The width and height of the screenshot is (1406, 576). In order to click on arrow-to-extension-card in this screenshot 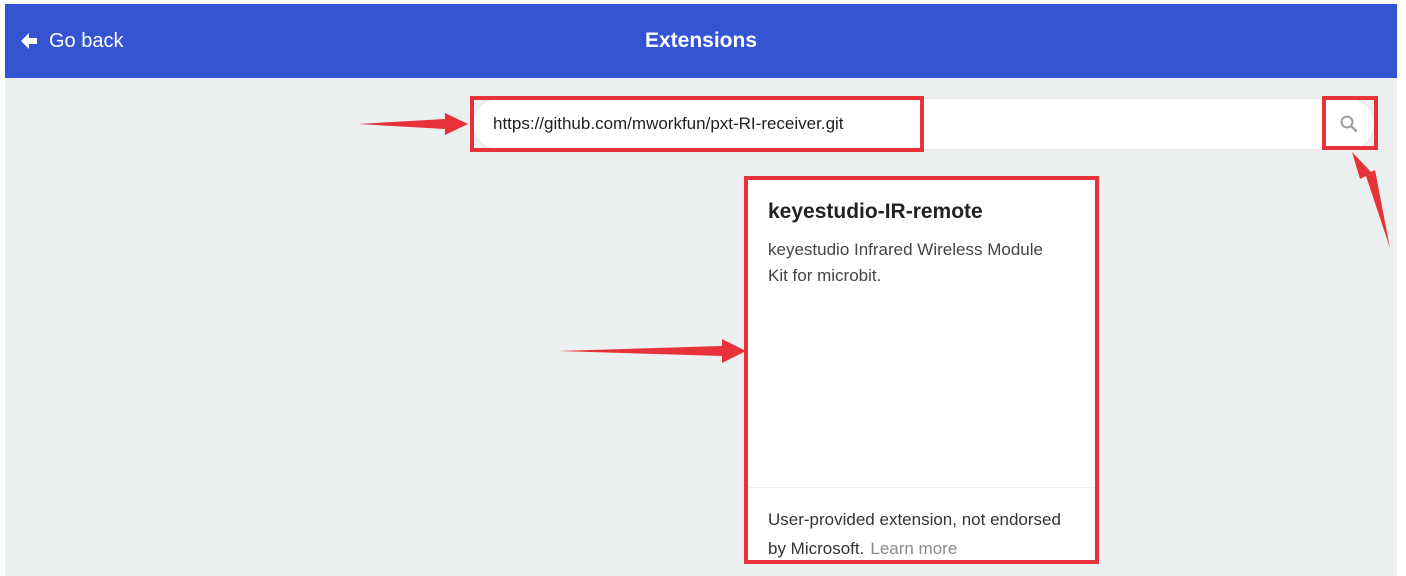, I will do `click(652, 351)`.